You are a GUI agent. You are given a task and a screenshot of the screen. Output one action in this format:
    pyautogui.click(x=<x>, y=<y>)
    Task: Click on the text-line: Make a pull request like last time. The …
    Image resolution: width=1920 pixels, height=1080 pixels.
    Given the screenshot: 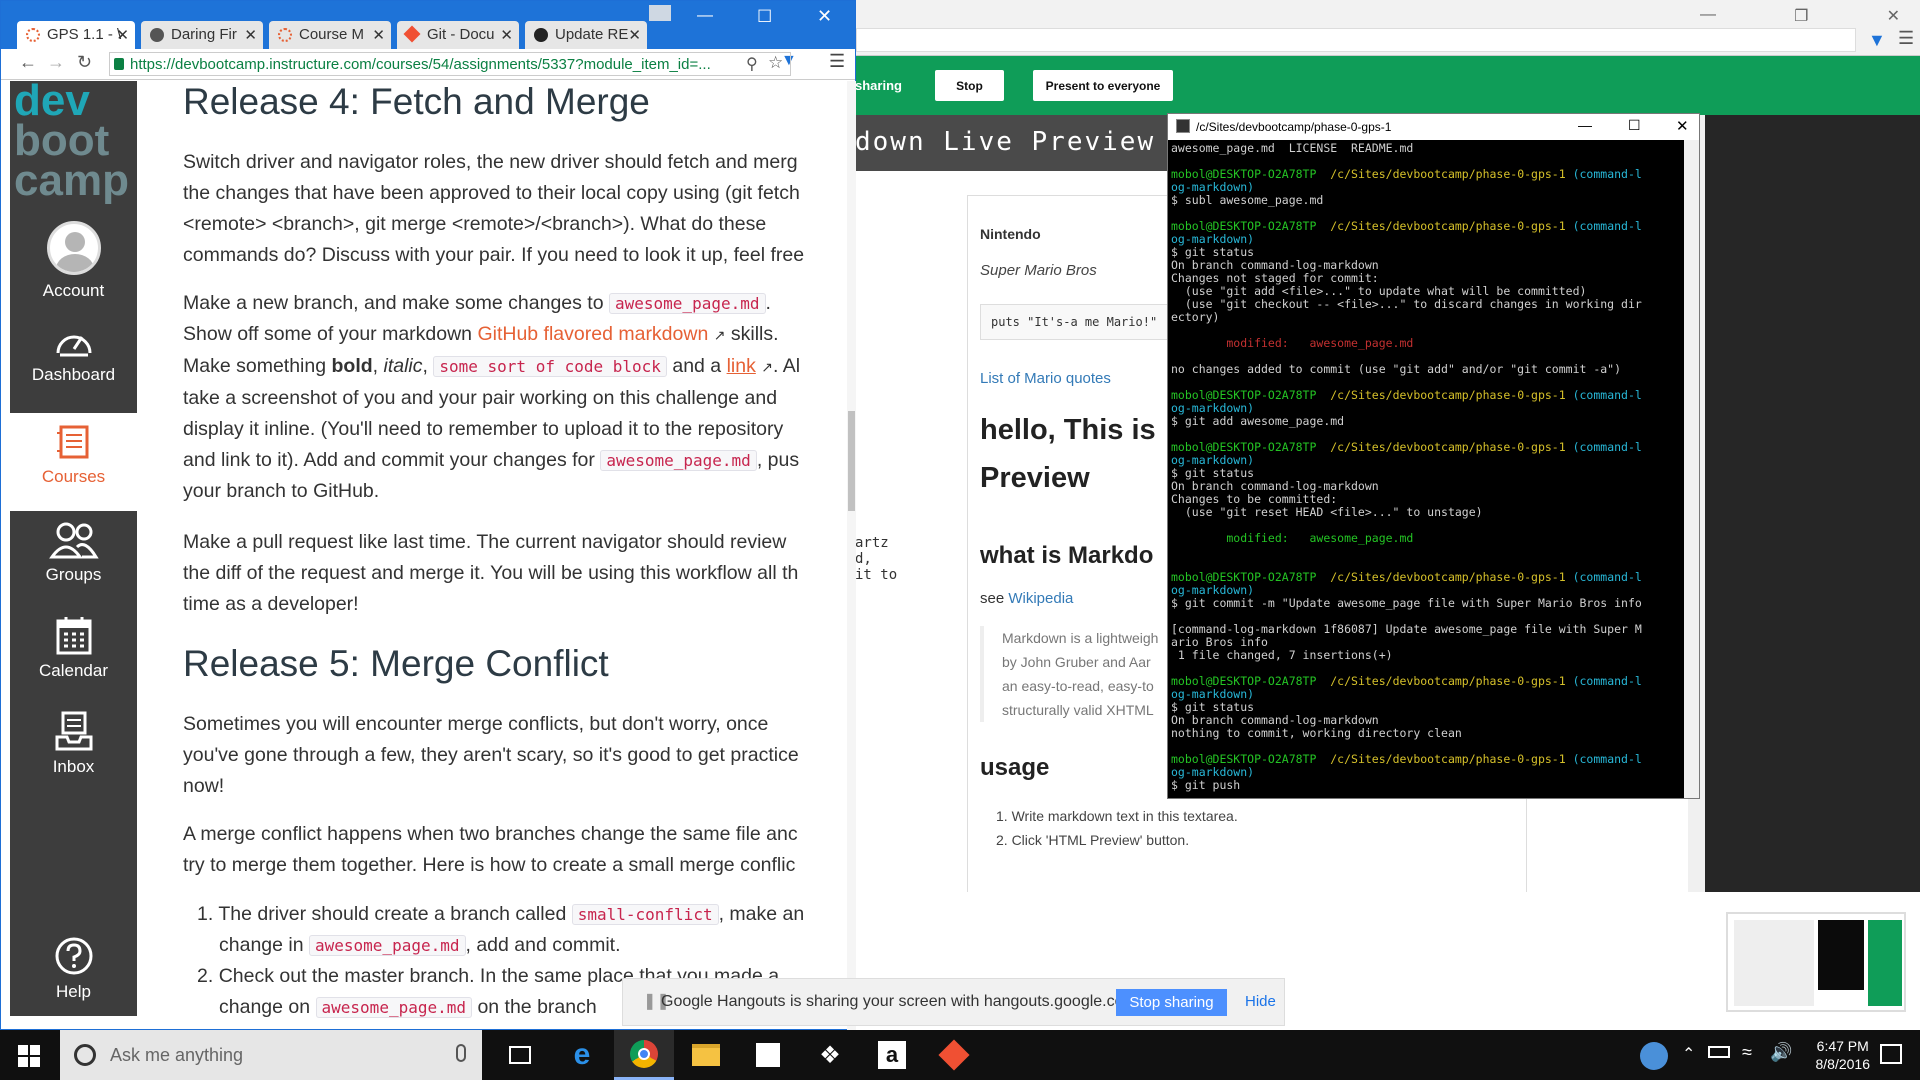 What is the action you would take?
    pyautogui.click(x=485, y=542)
    